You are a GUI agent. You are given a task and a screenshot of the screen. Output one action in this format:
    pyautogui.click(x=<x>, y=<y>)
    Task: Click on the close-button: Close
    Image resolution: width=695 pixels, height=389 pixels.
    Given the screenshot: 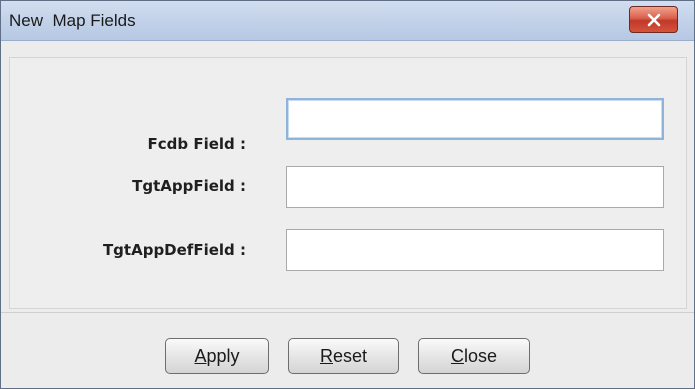 What is the action you would take?
    pyautogui.click(x=474, y=356)
    